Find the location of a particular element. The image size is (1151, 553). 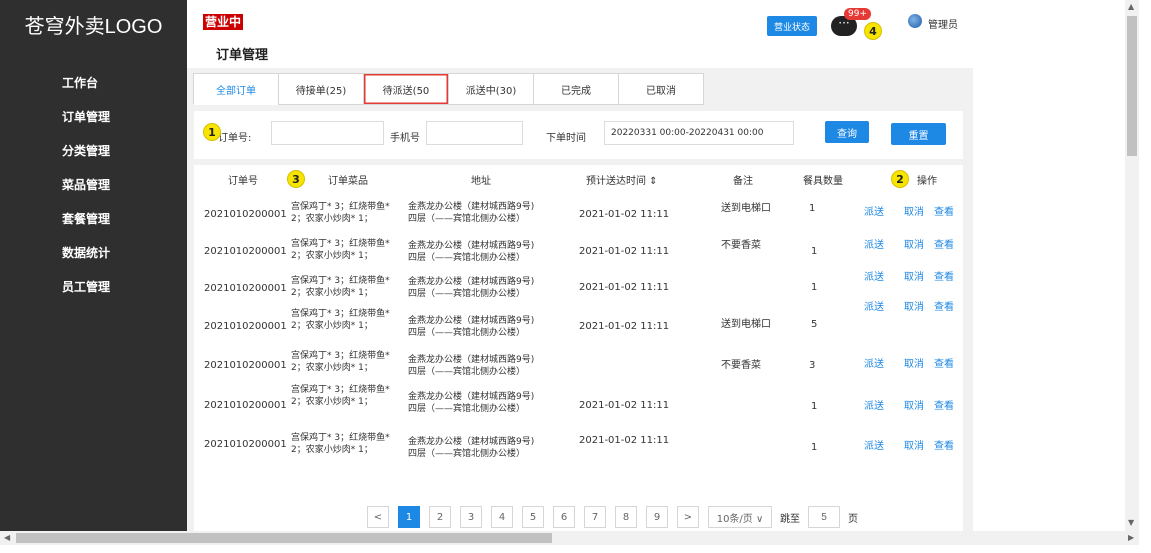

header-order-number: 订单号 is located at coordinates (243, 181).